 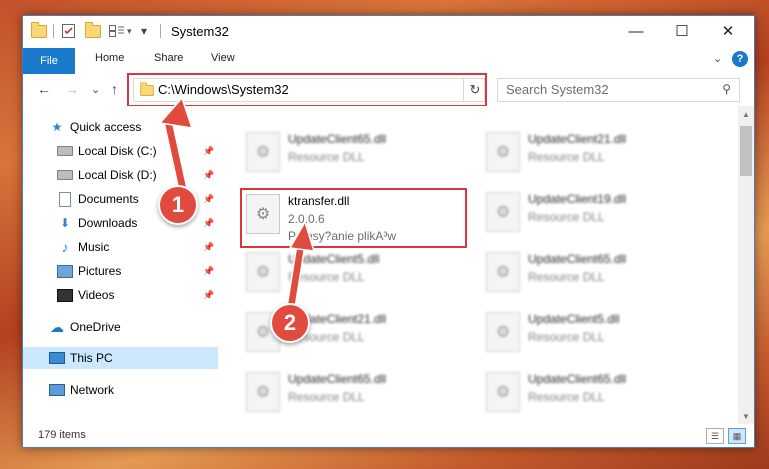 I want to click on pictures-icon, so click(x=65, y=271).